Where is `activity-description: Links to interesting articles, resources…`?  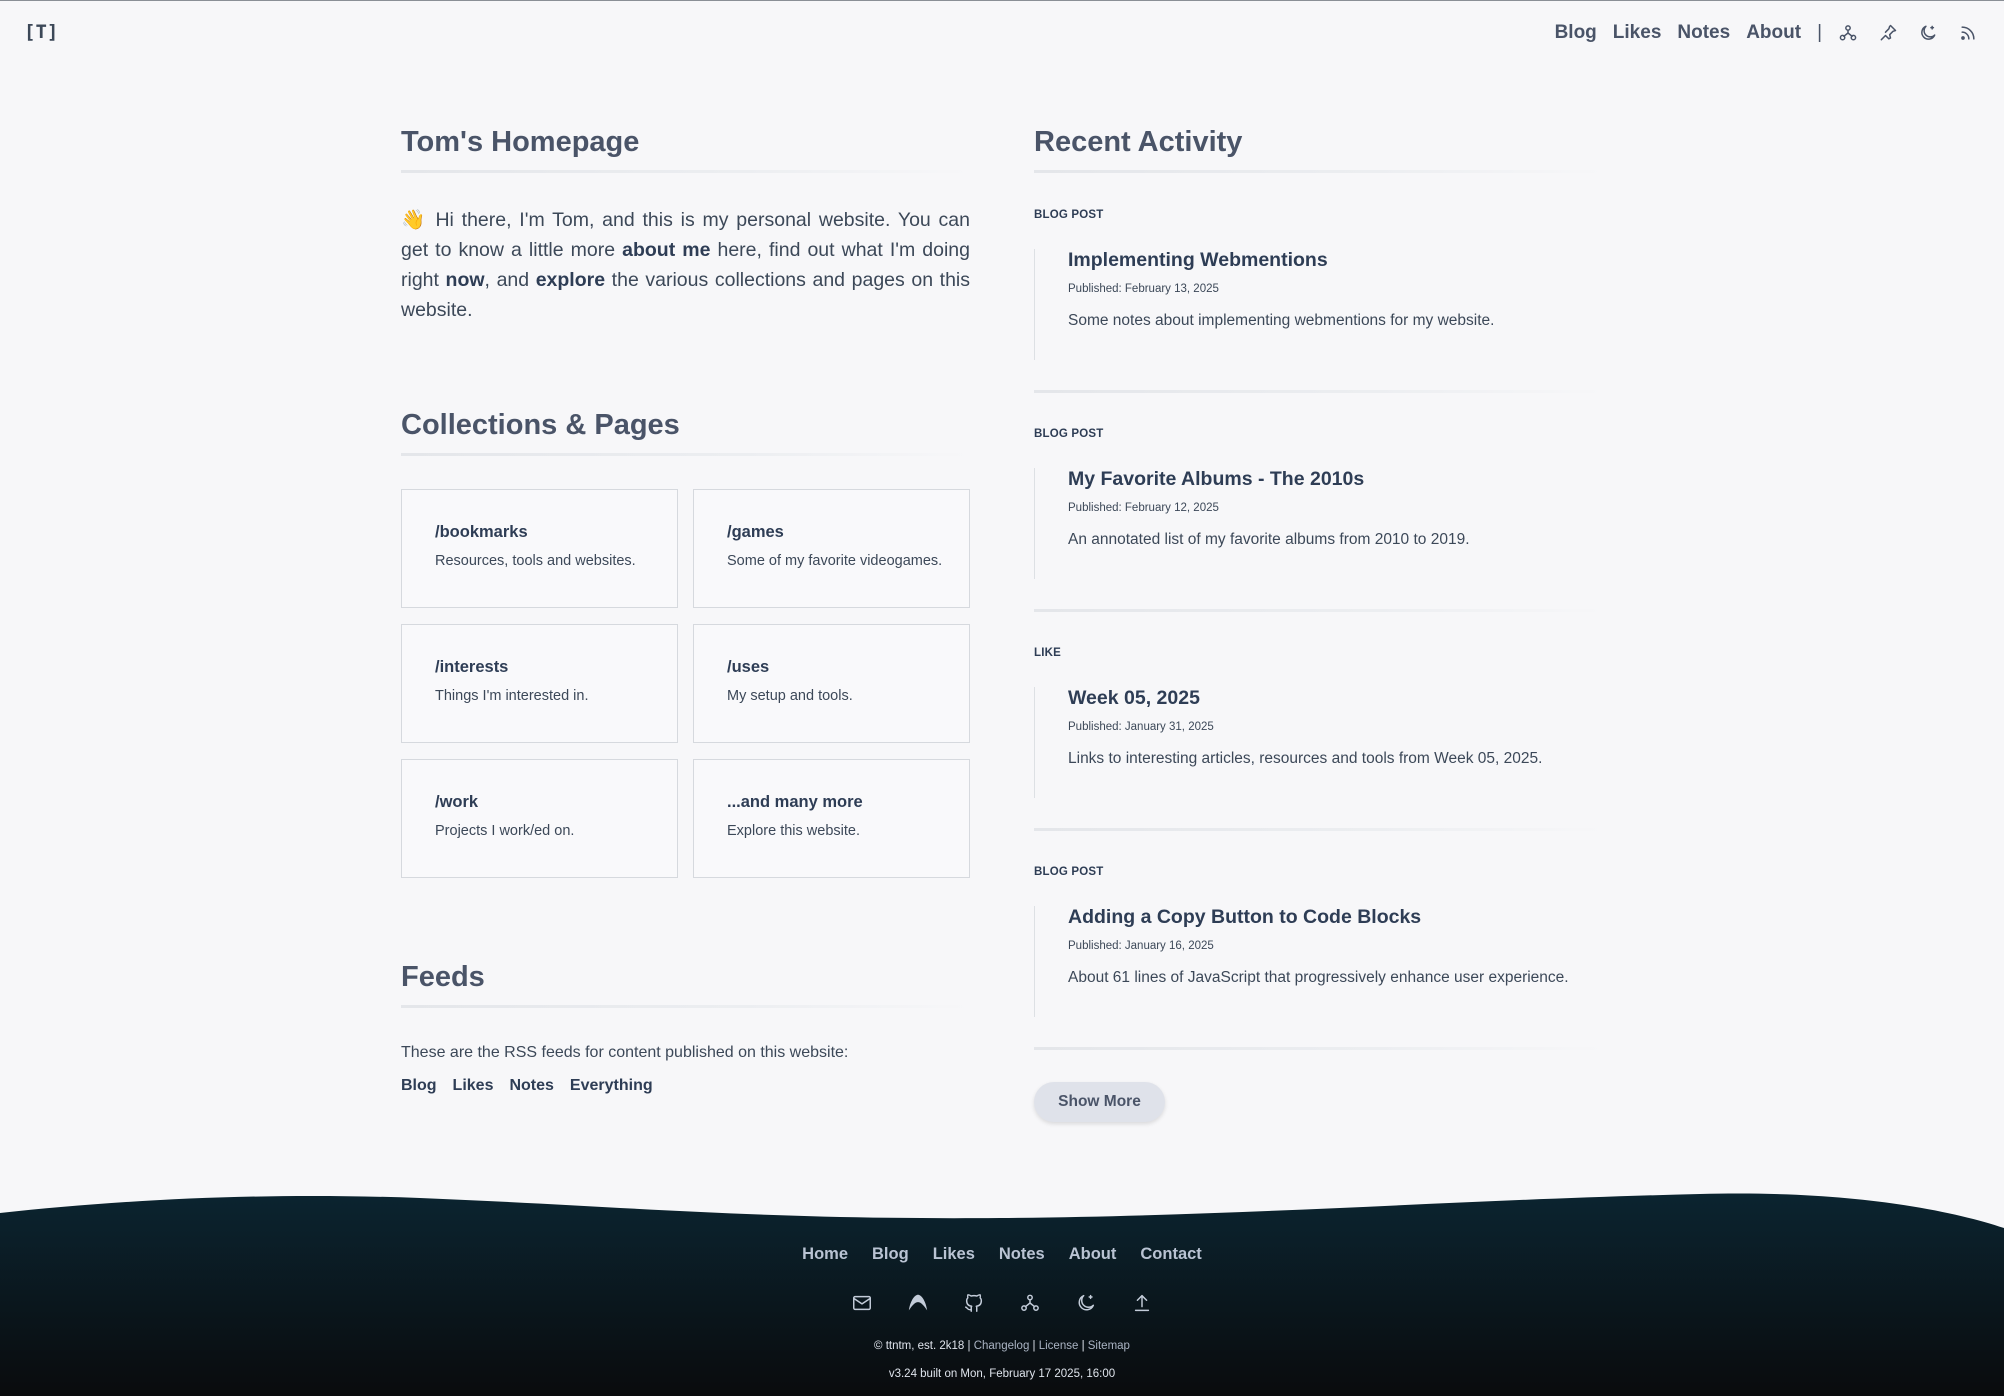 activity-description: Links to interesting articles, resources… is located at coordinates (1305, 758).